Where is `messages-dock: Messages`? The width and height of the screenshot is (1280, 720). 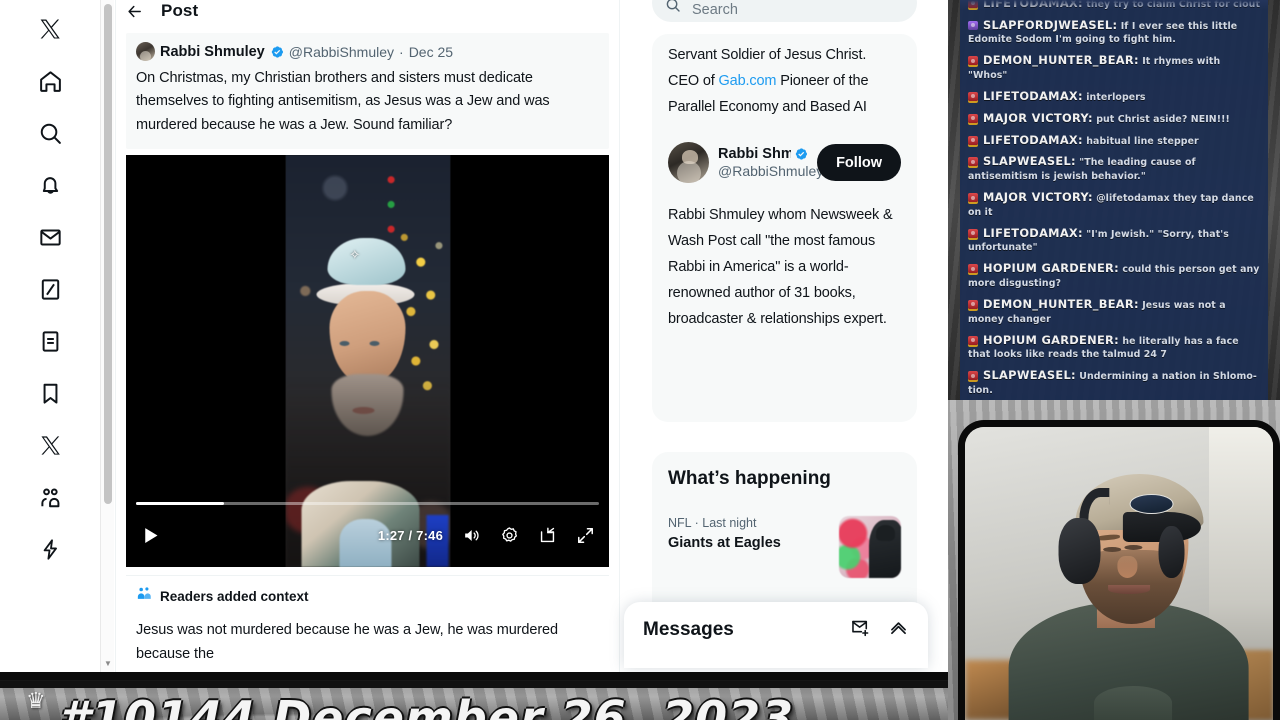
messages-dock: Messages is located at coordinates (776, 635).